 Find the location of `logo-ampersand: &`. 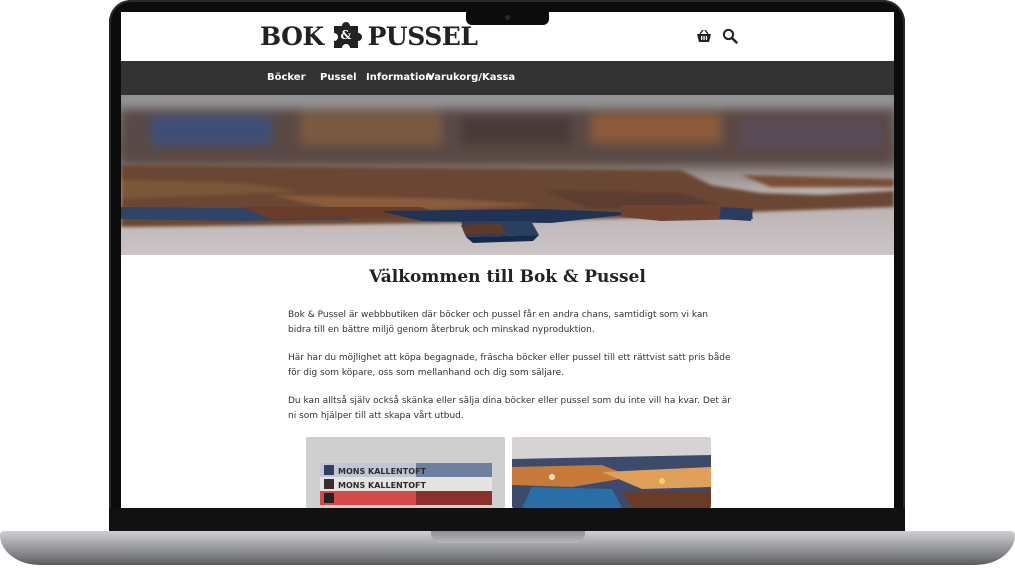

logo-ampersand: & is located at coordinates (345, 35).